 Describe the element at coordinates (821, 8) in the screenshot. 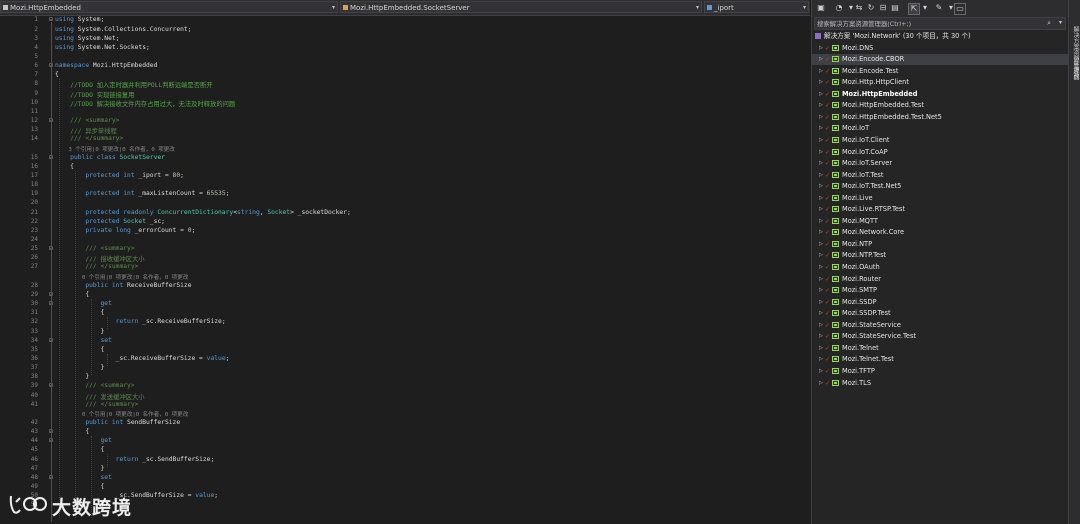

I see `switch-views-icon: ▣` at that location.